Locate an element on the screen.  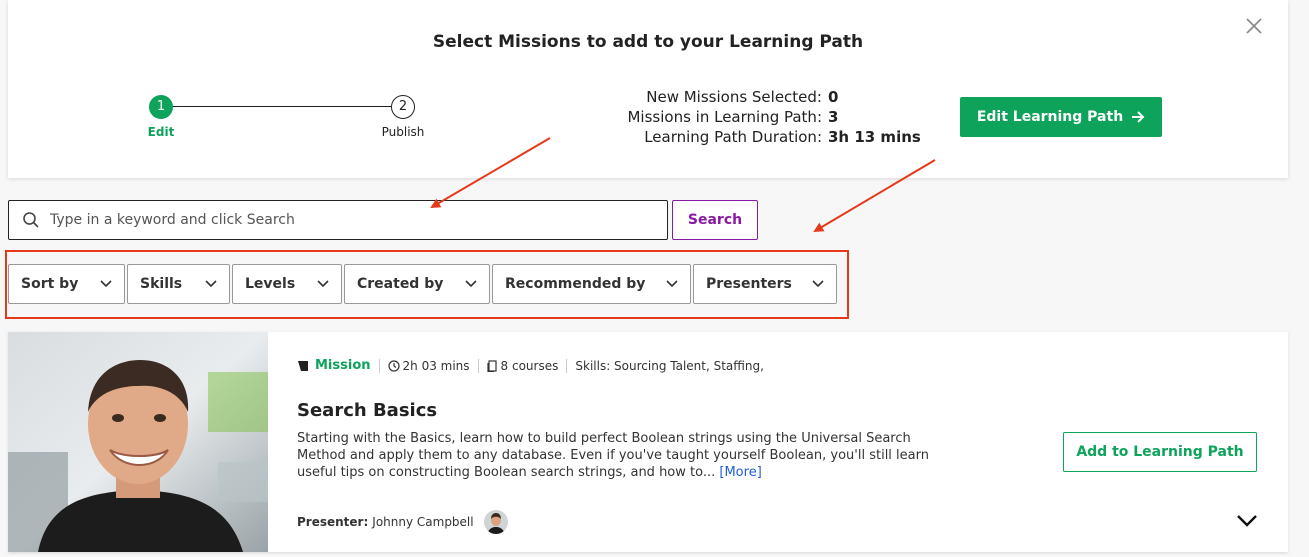
filter-label: Skills is located at coordinates (161, 284).